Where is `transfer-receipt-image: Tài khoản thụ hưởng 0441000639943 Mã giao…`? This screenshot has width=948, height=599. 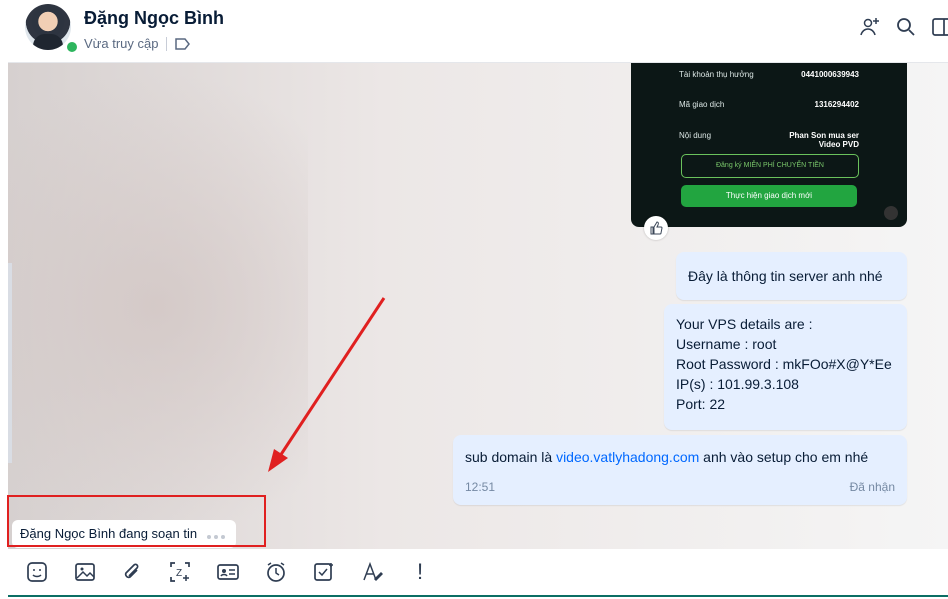
transfer-receipt-image: Tài khoản thụ hưởng 0441000639943 Mã giao… is located at coordinates (769, 145).